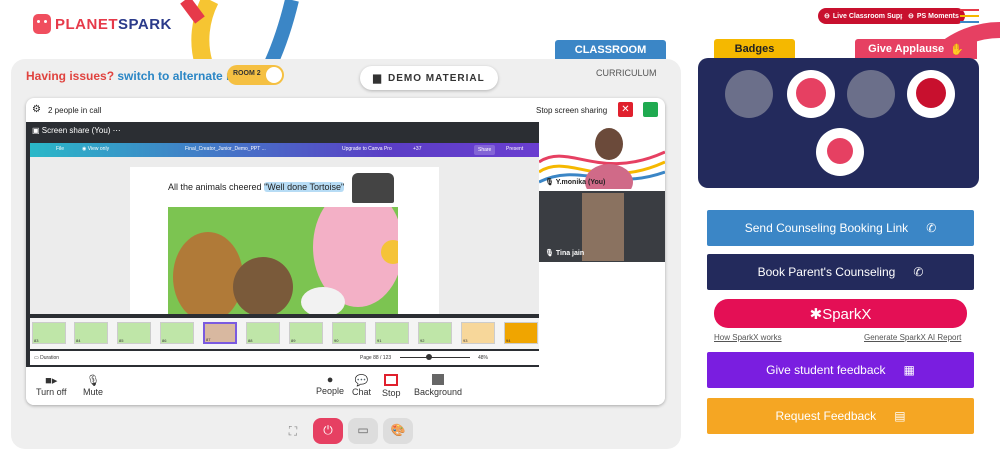 This screenshot has height=449, width=1000. I want to click on camera-button: ■▸ Turn off, so click(51, 385).